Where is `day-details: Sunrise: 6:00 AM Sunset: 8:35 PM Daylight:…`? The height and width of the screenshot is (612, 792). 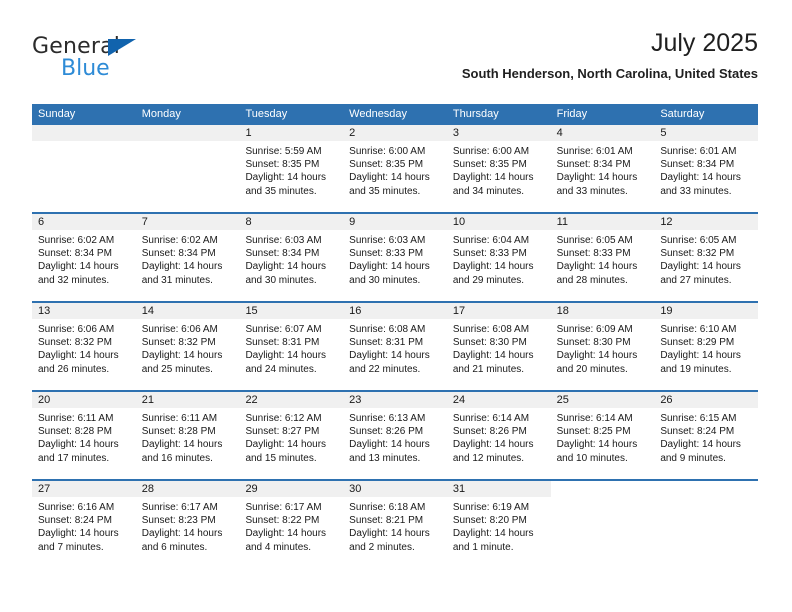
day-details: Sunrise: 6:00 AM Sunset: 8:35 PM Daylight:… is located at coordinates (395, 169).